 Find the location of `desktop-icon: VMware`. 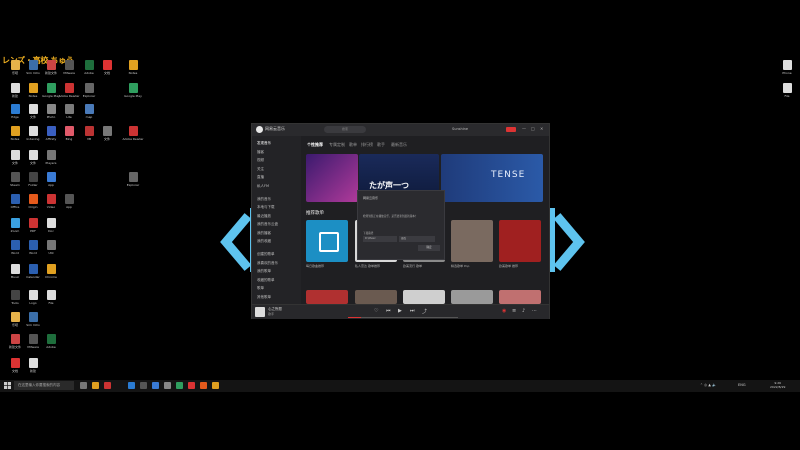

desktop-icon: VMware is located at coordinates (69, 72).